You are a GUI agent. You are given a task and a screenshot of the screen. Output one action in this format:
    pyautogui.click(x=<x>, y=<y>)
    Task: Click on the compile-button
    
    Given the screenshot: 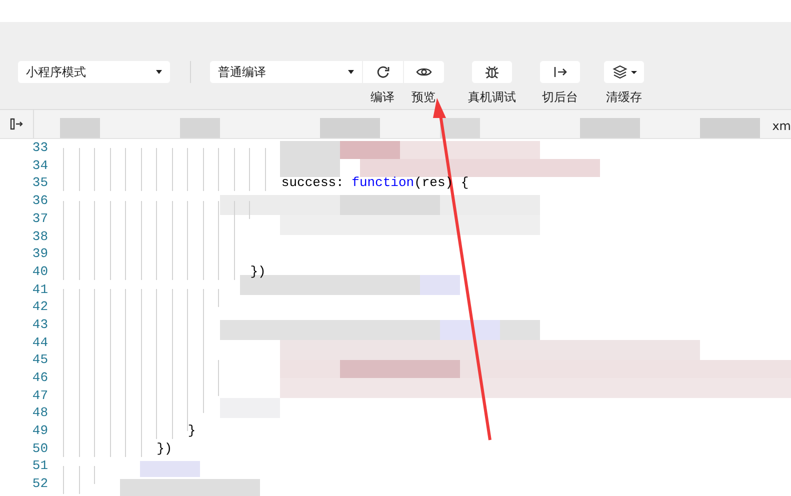 What is the action you would take?
    pyautogui.click(x=383, y=72)
    